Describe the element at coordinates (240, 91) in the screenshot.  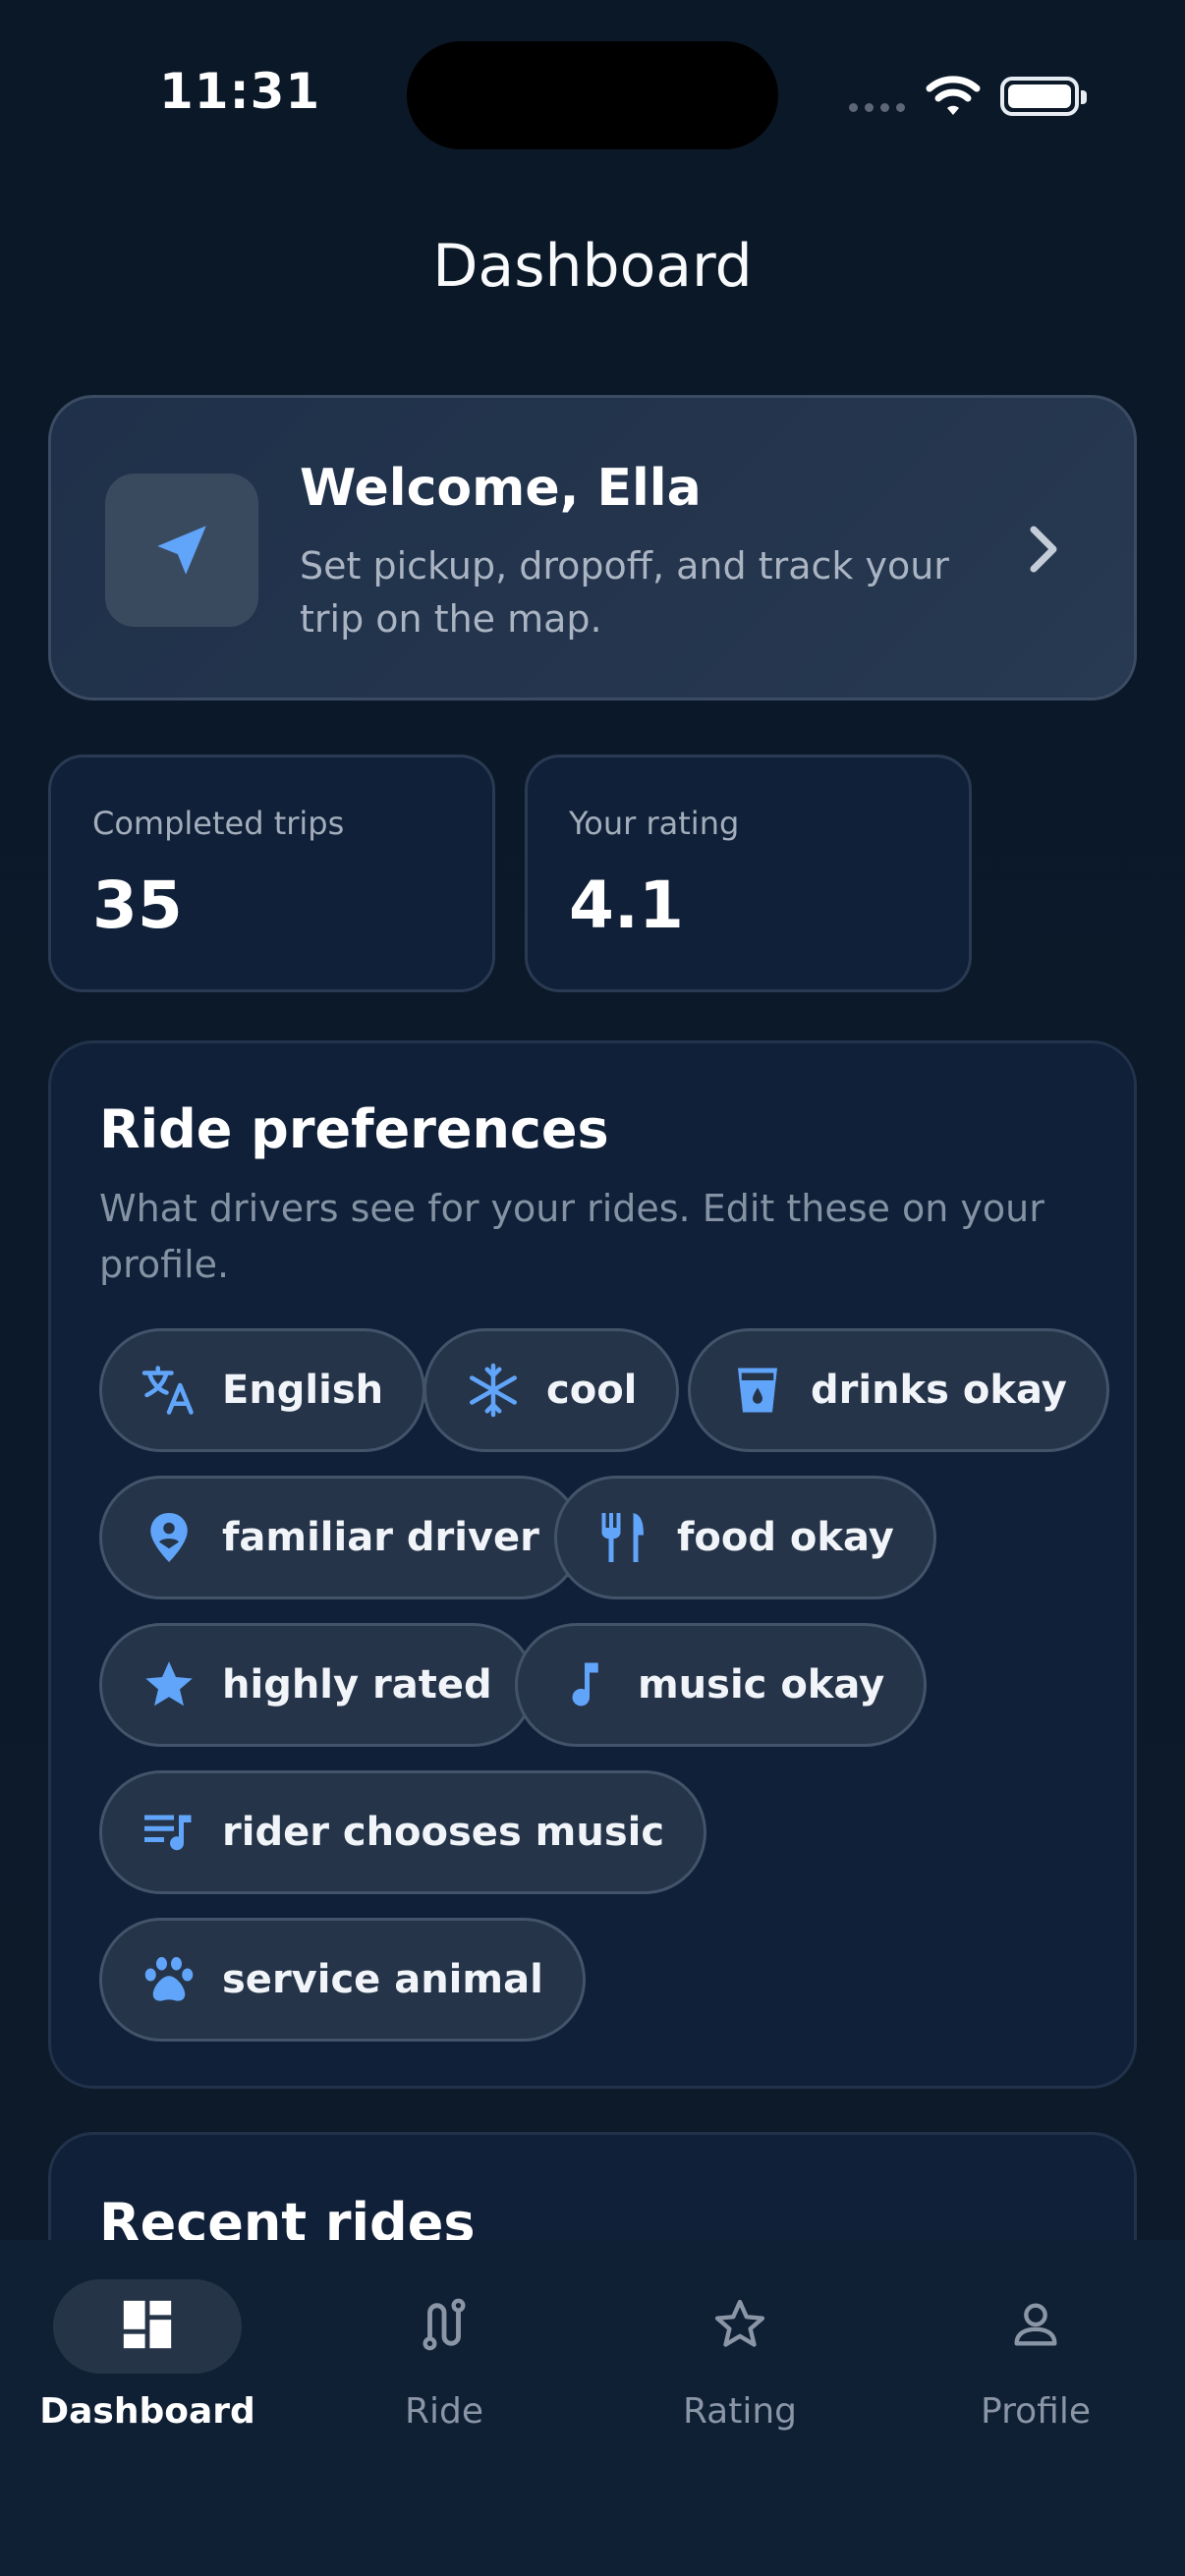
I see `status-time: 11:31` at that location.